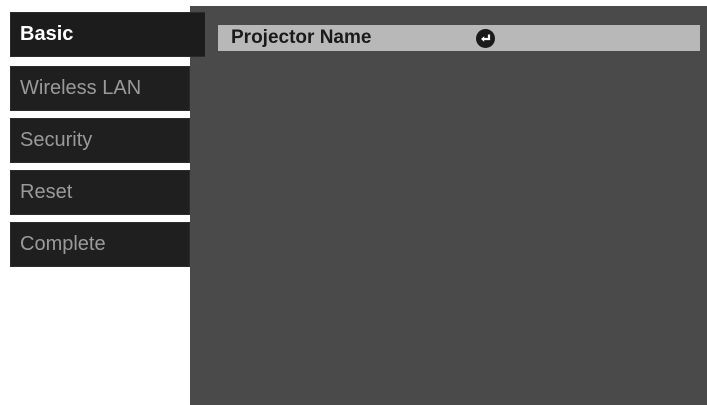  I want to click on tab-complete-label: Complete, so click(63, 244).